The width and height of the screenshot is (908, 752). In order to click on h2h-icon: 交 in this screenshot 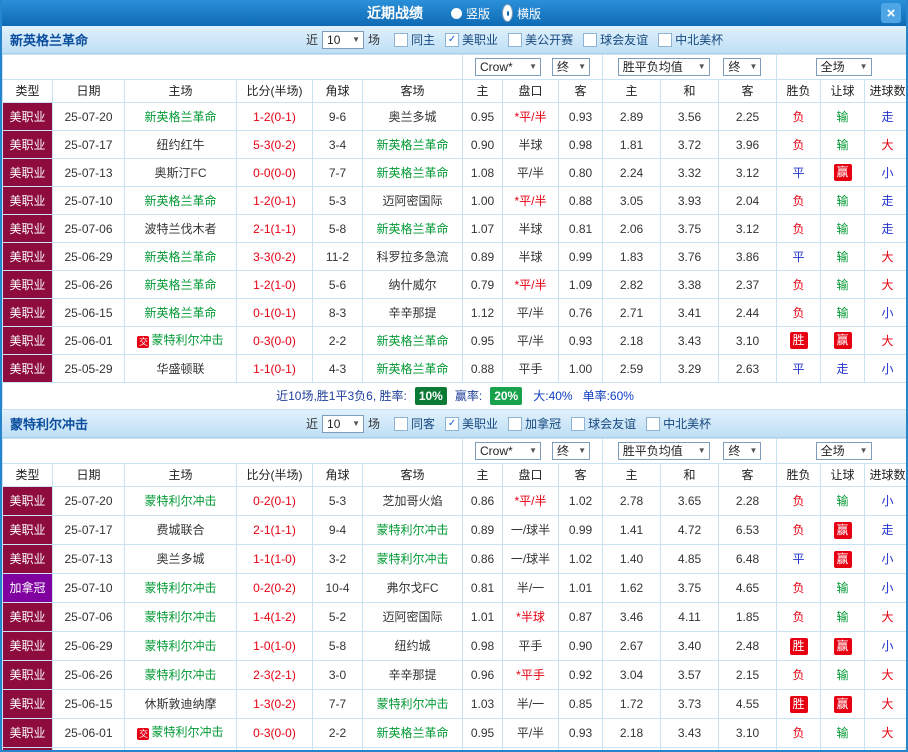, I will do `click(143, 341)`.